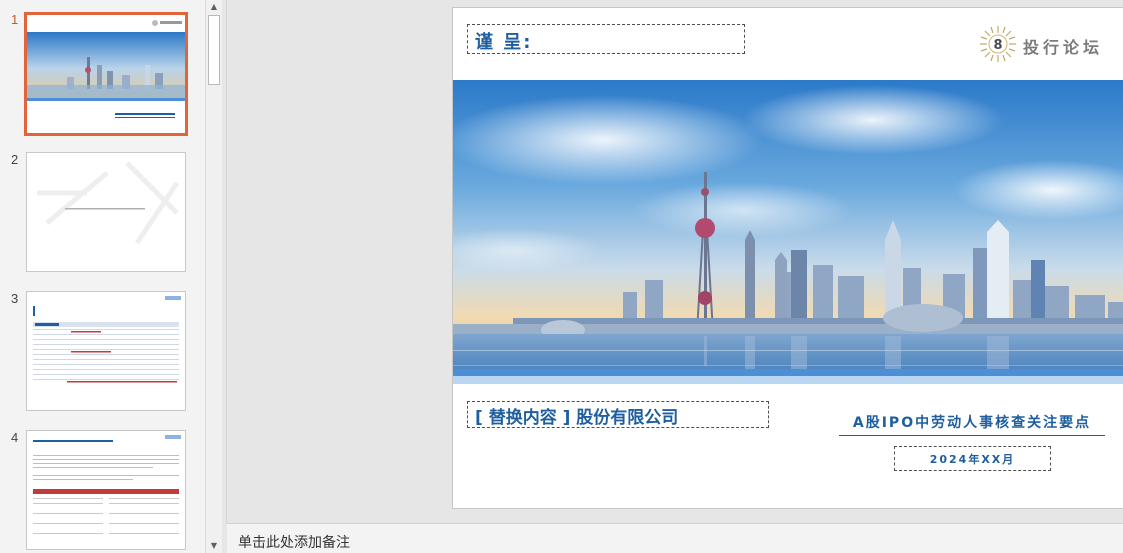 This screenshot has height=553, width=1123. Describe the element at coordinates (213, 276) in the screenshot. I see `thumbnail-scrollbar: ▲ ▼` at that location.